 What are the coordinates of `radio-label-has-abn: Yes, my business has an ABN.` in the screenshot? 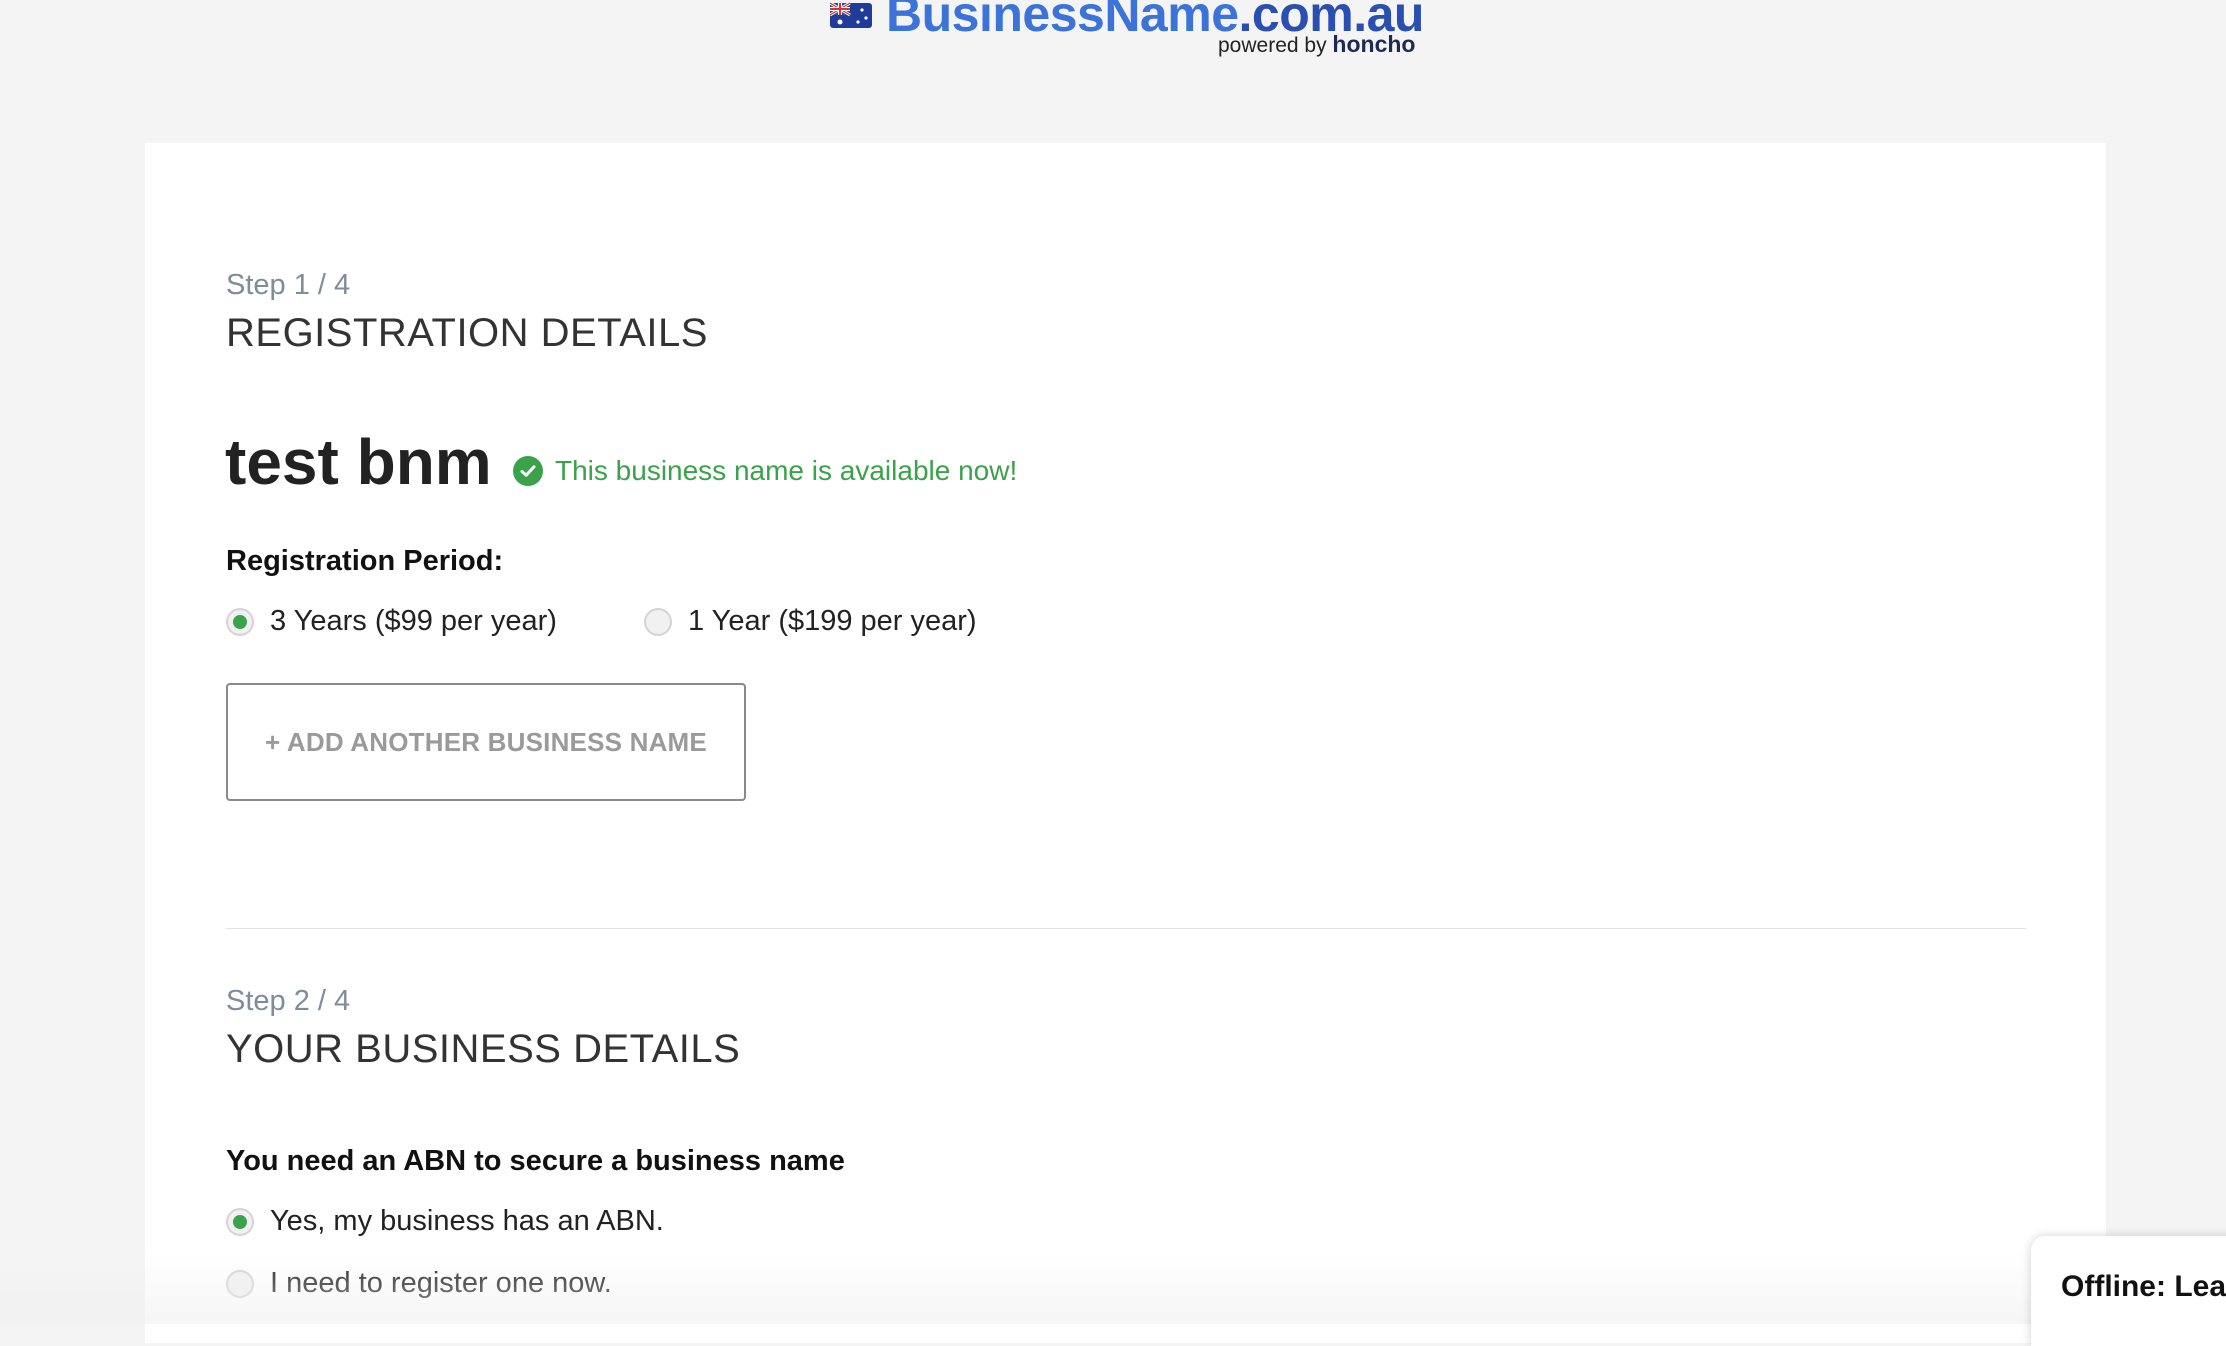 It's located at (467, 1221).